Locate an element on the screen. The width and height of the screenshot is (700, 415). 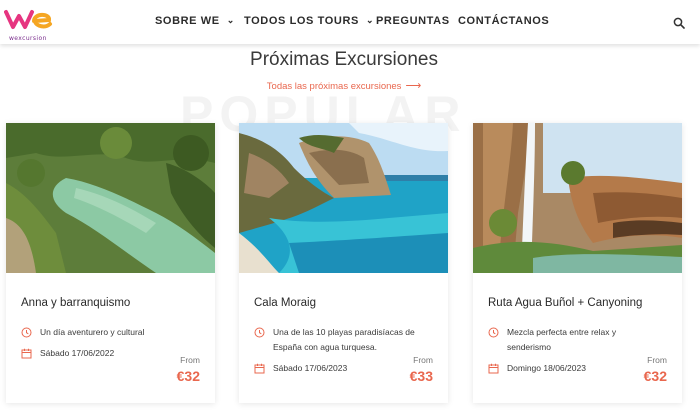
nav-sobre-we-label: SOBRE WE is located at coordinates (187, 21).